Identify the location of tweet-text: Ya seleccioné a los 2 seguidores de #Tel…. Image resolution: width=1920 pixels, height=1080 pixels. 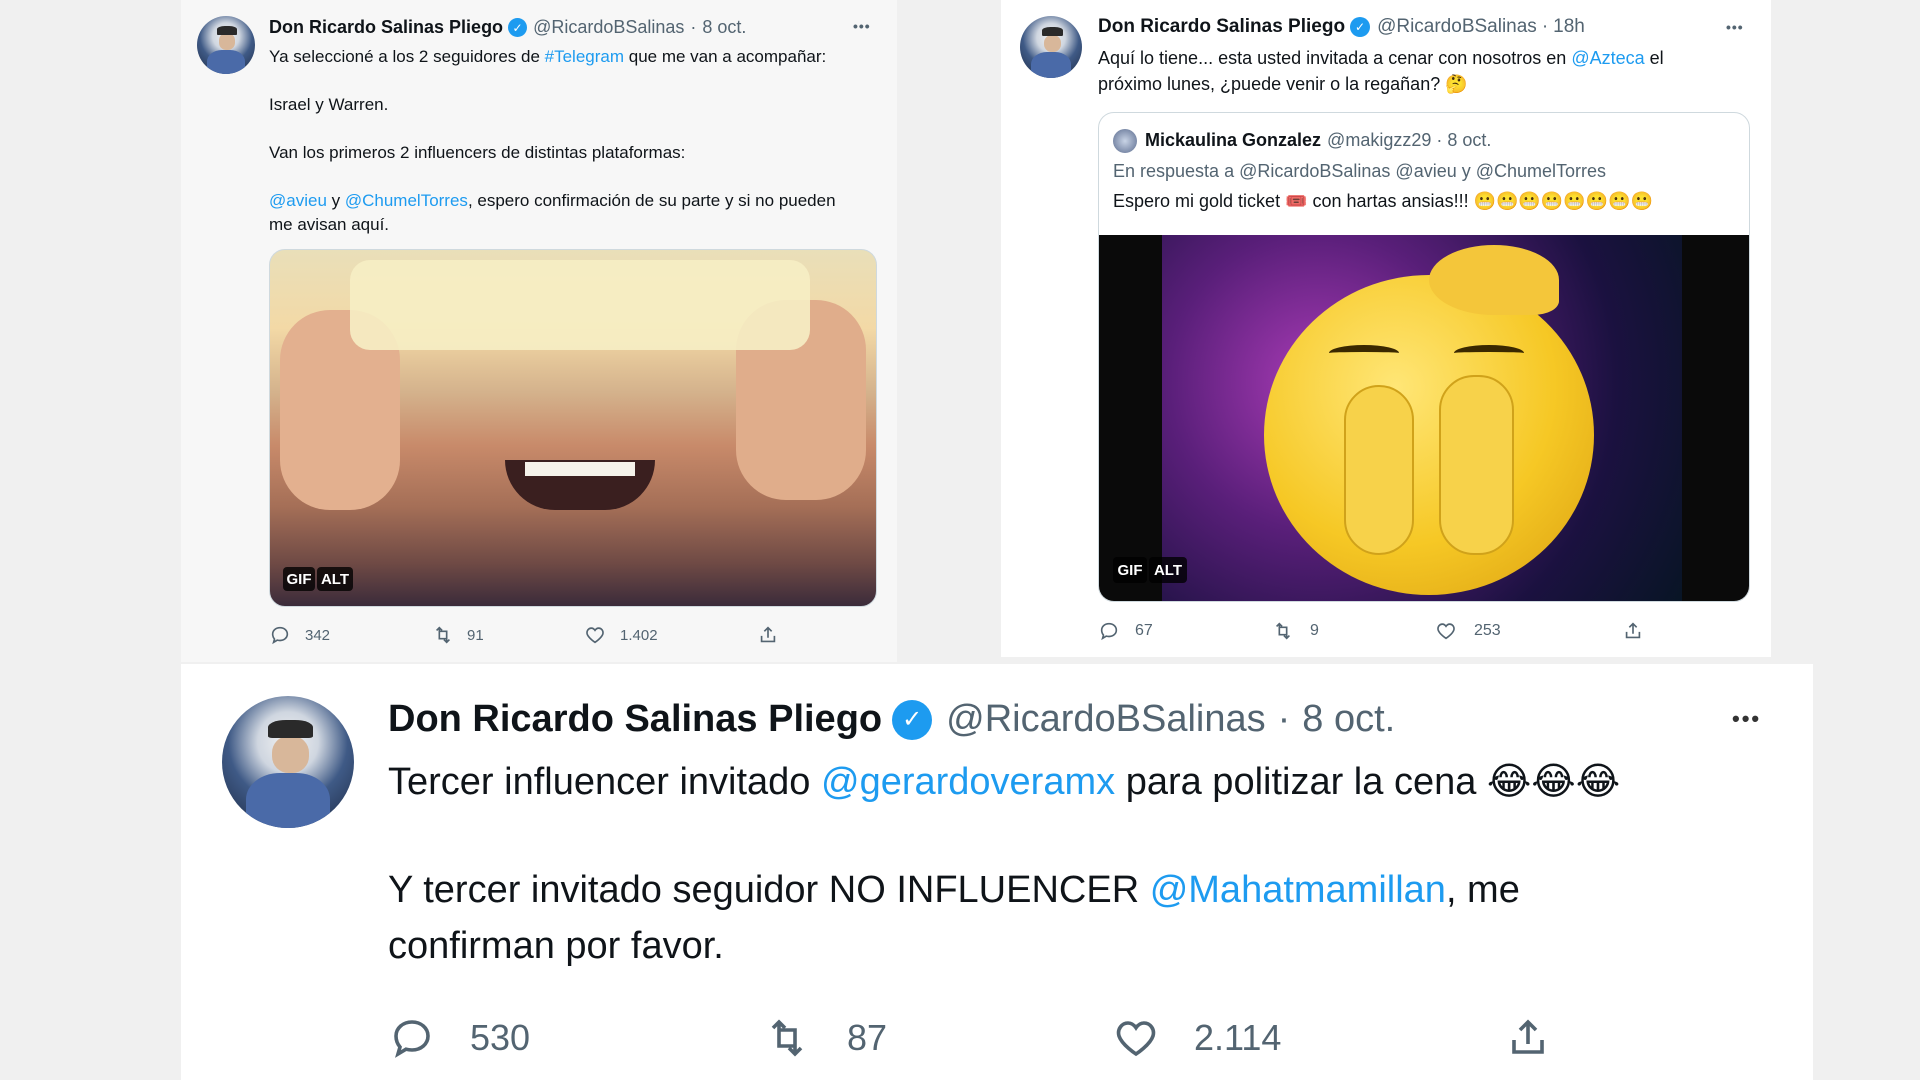
(569, 141).